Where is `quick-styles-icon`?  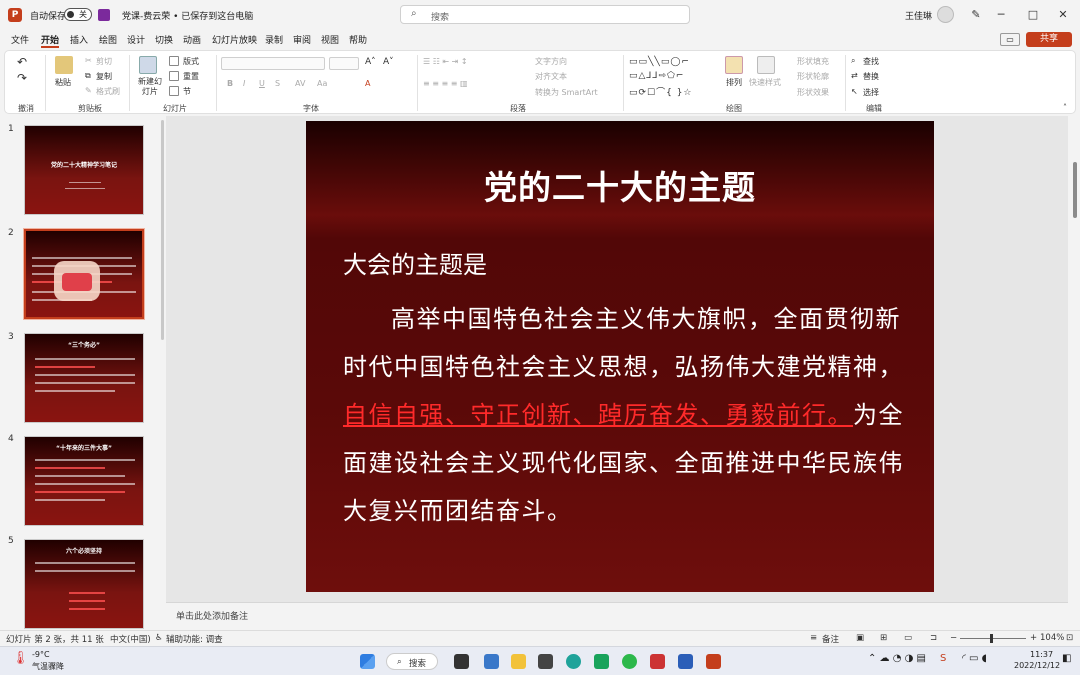 quick-styles-icon is located at coordinates (766, 65).